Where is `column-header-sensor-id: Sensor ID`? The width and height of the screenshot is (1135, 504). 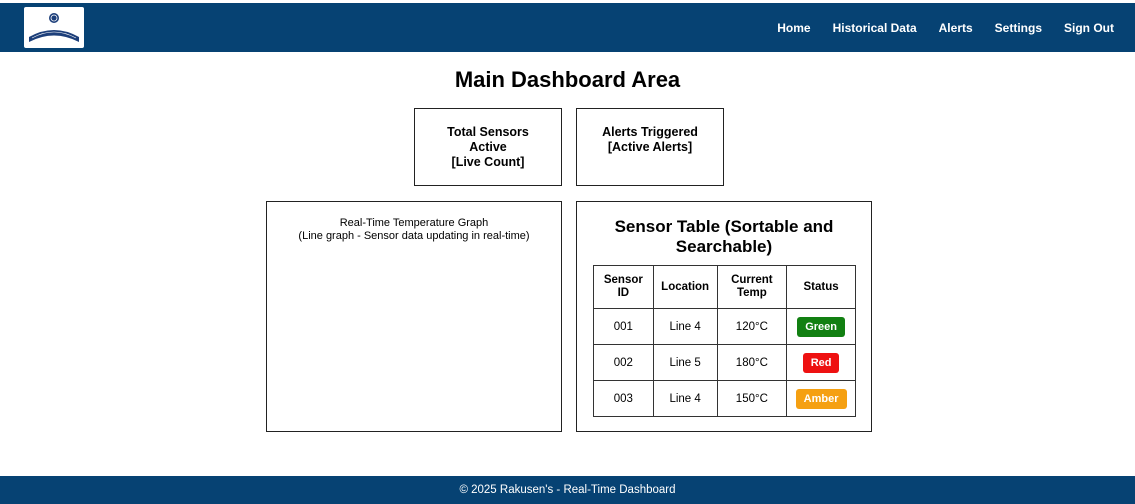
column-header-sensor-id: Sensor ID is located at coordinates (623, 287).